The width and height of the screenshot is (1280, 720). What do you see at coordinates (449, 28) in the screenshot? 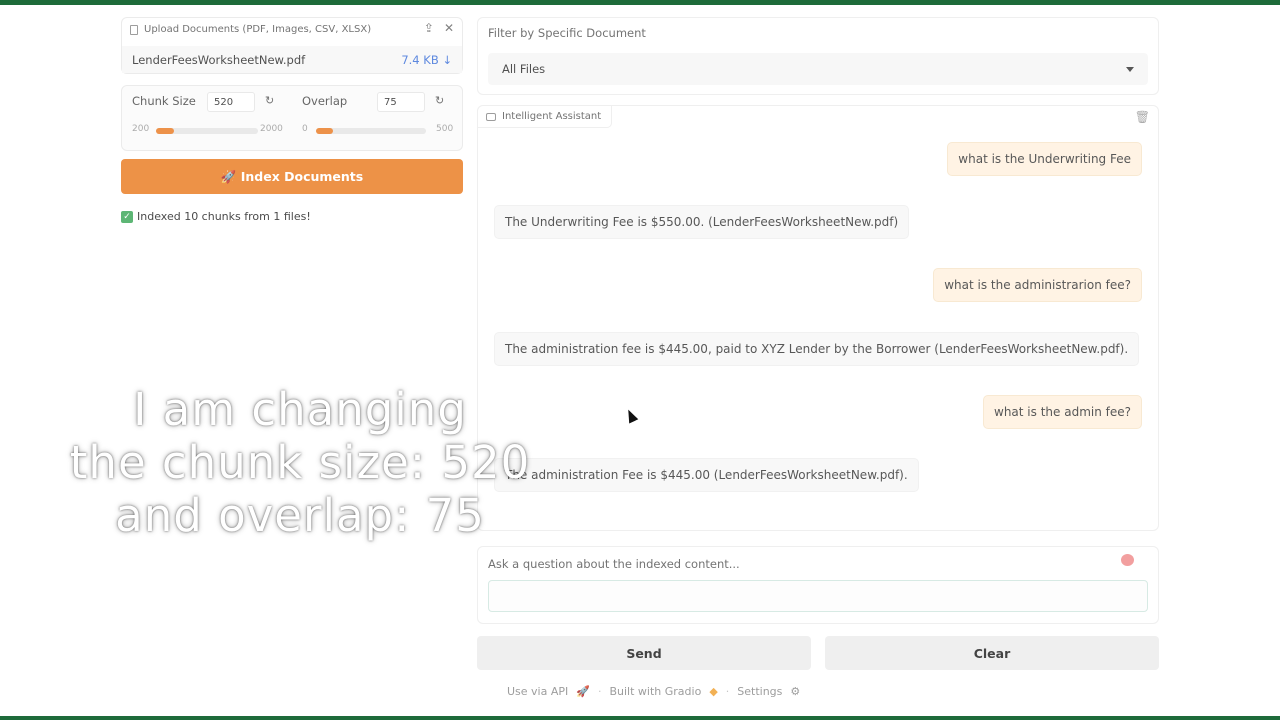
I see `close-icon: ✕` at bounding box center [449, 28].